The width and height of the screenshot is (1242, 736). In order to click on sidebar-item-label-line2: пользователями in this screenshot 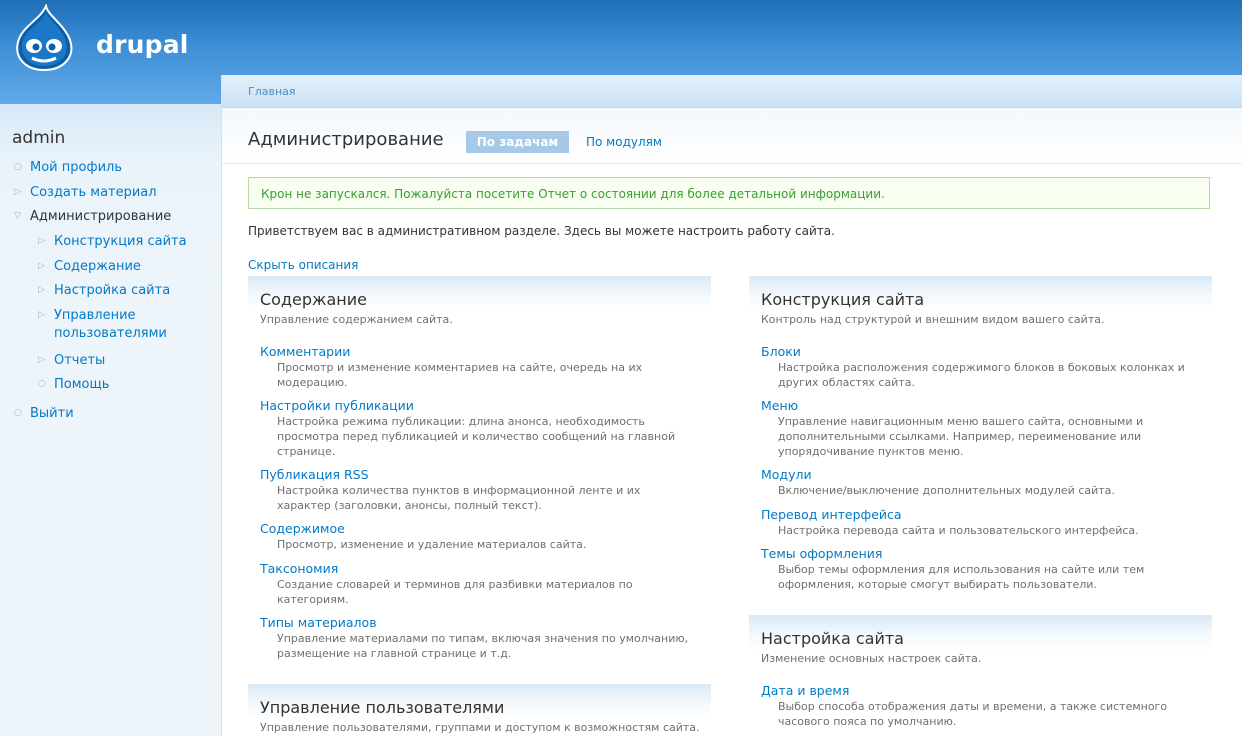, I will do `click(110, 333)`.